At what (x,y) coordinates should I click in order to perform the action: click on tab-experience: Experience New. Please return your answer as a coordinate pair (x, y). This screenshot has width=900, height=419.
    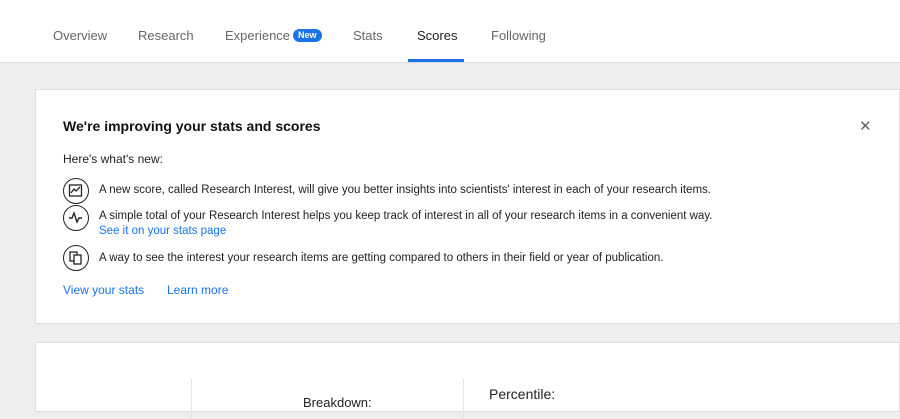
    Looking at the image, I should click on (273, 31).